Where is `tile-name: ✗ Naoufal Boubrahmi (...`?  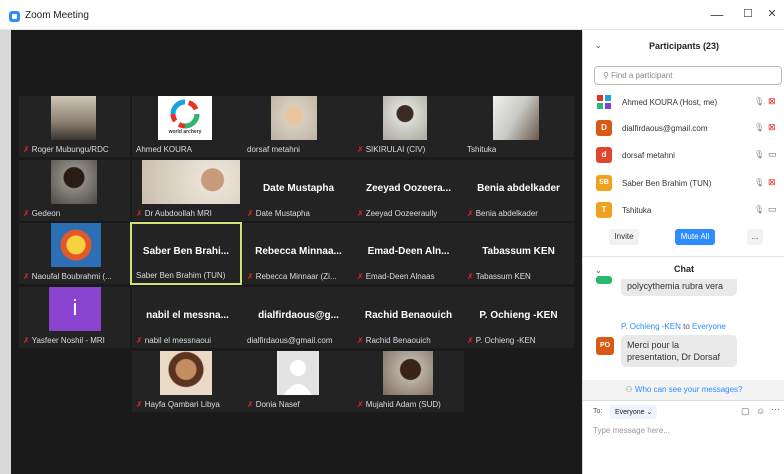 tile-name: ✗ Naoufal Boubrahmi (... is located at coordinates (67, 276).